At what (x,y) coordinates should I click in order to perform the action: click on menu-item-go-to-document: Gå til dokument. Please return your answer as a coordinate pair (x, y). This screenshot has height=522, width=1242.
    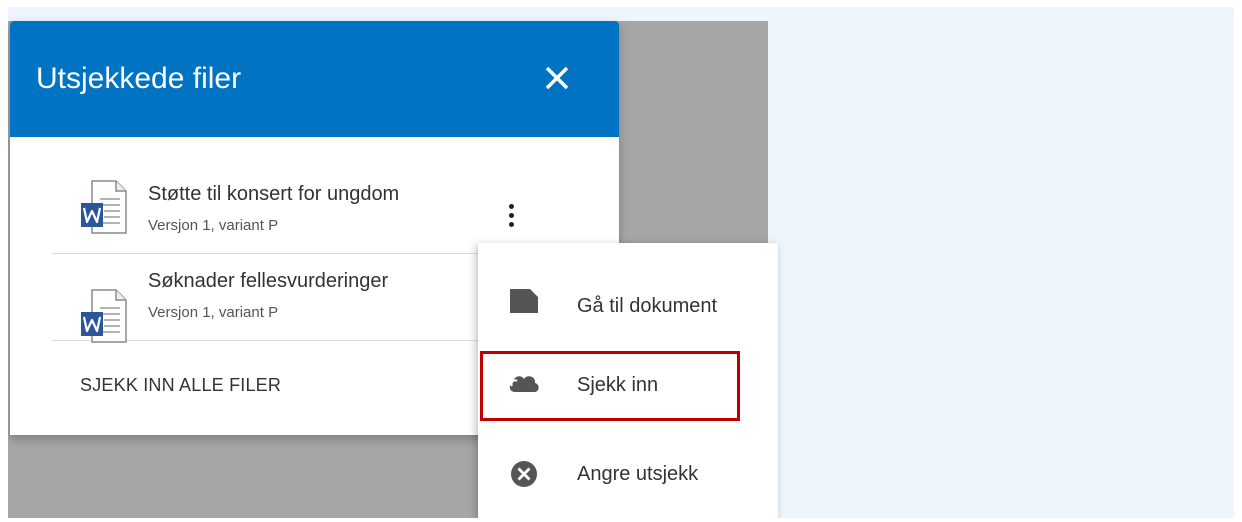
    Looking at the image, I should click on (623, 298).